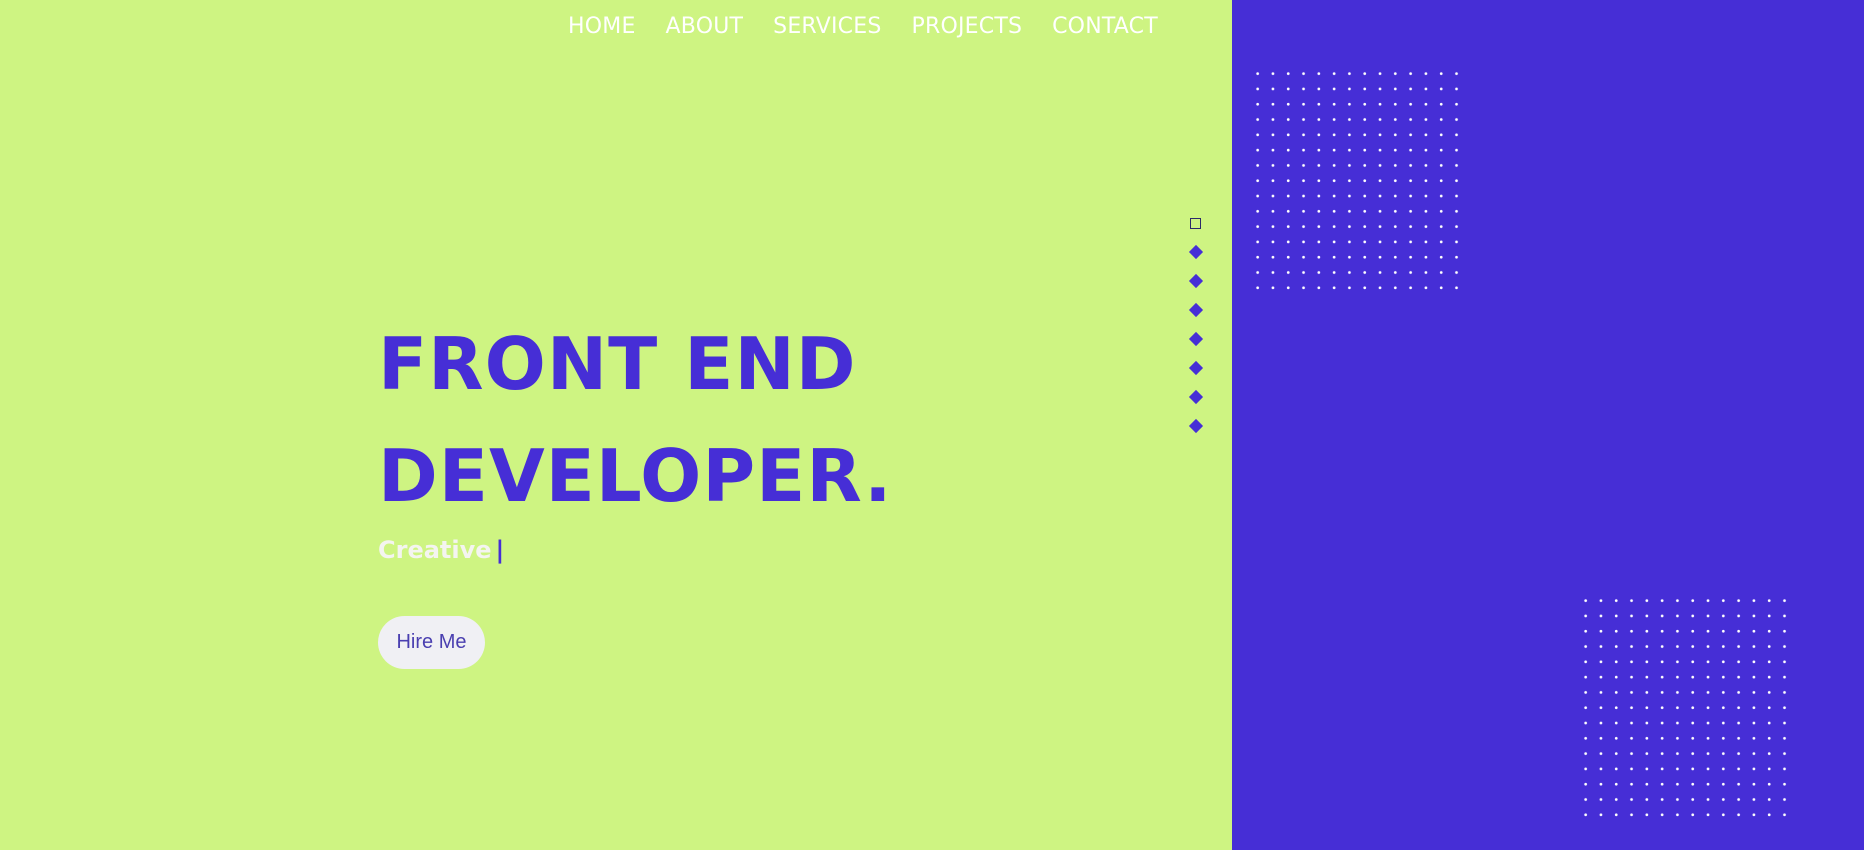 The width and height of the screenshot is (1864, 850). I want to click on hire-me-button: Hire Me, so click(431, 642).